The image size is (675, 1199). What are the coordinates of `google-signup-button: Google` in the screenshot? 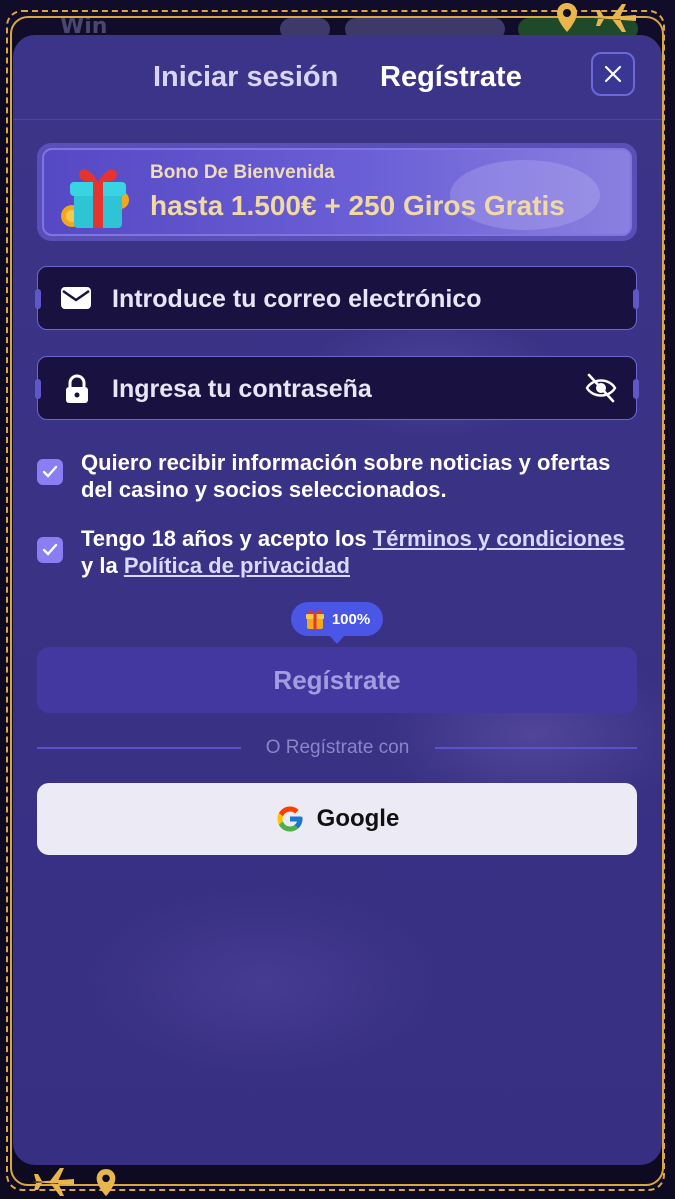 It's located at (337, 819).